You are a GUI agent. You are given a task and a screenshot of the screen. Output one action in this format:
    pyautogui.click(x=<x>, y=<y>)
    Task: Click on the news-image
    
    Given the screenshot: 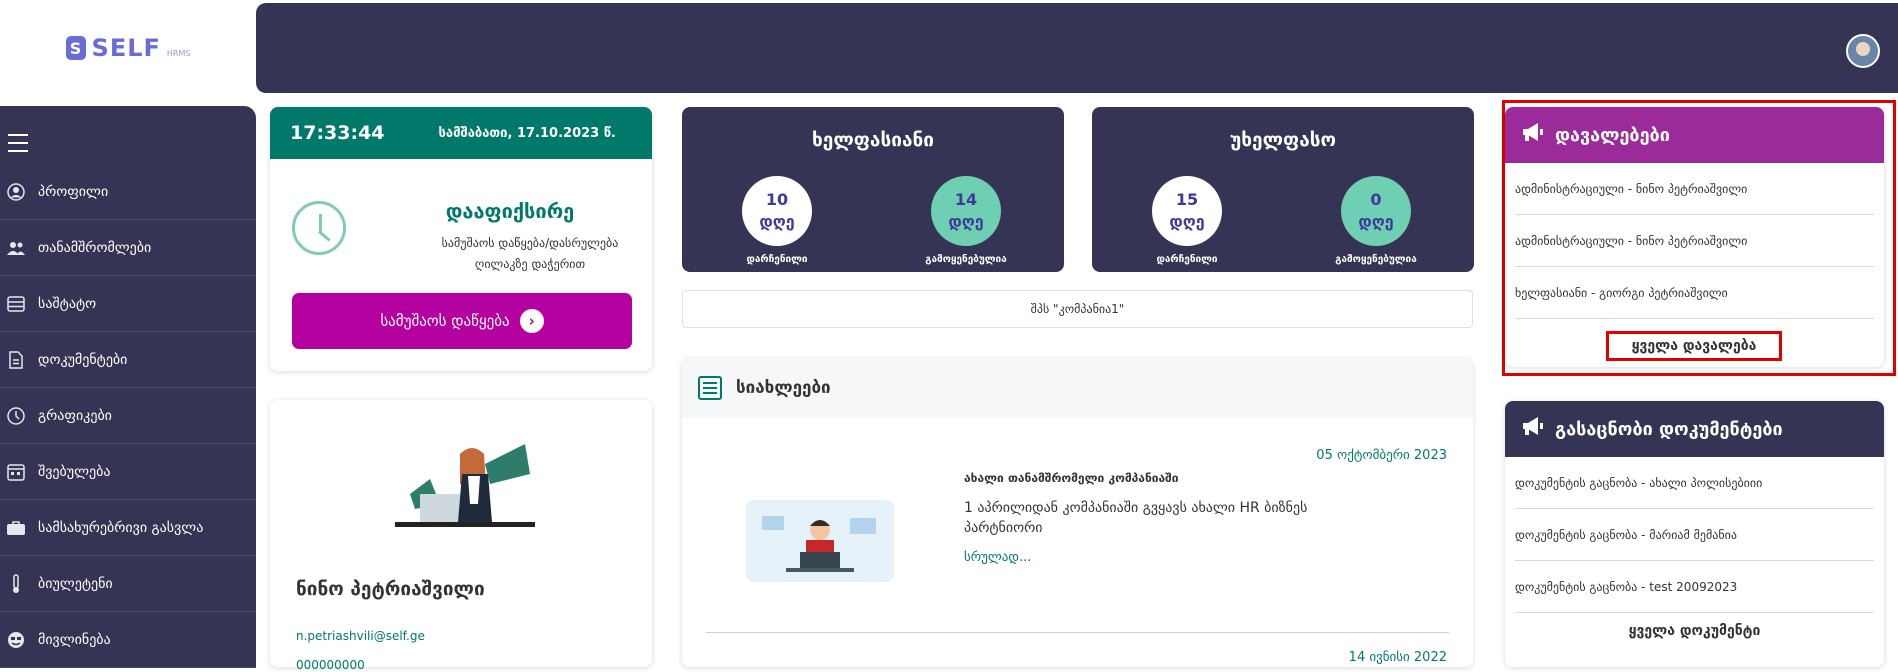 What is the action you would take?
    pyautogui.click(x=820, y=541)
    